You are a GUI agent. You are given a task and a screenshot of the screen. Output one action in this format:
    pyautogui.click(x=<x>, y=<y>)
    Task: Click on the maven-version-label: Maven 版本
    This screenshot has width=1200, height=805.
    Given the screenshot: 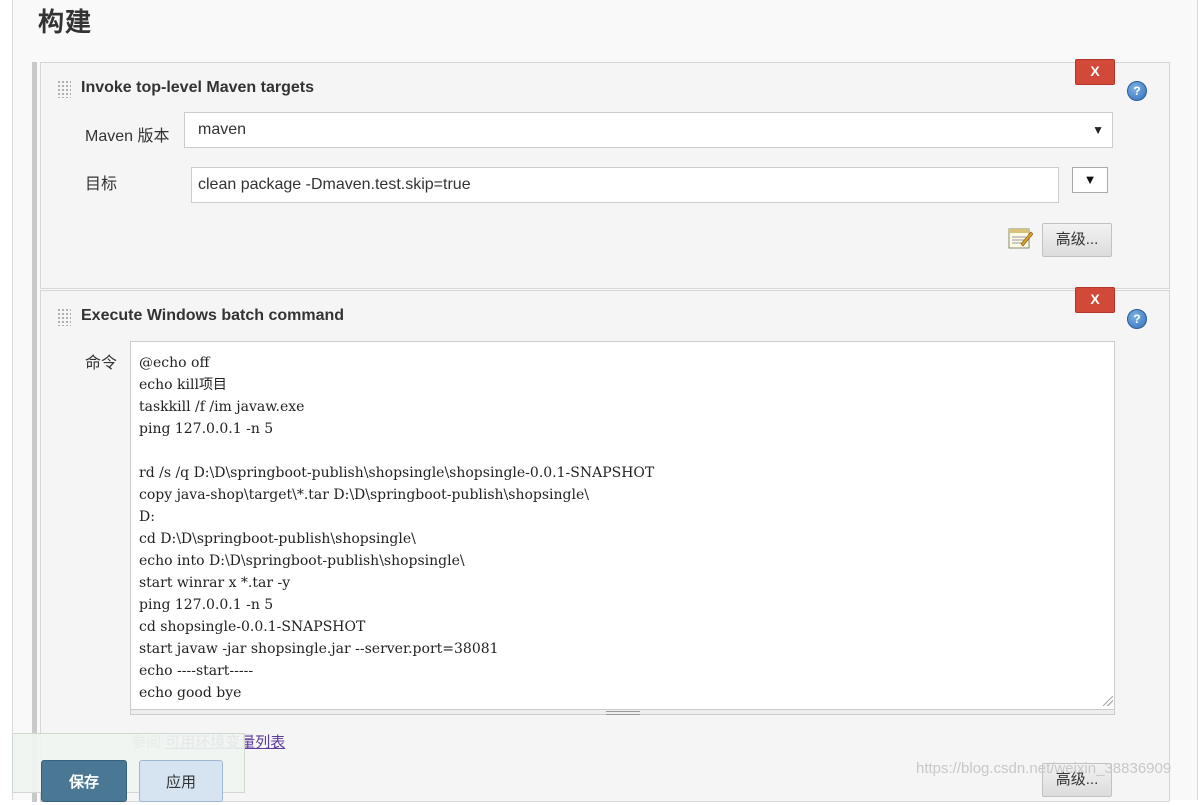 What is the action you would take?
    pyautogui.click(x=127, y=136)
    